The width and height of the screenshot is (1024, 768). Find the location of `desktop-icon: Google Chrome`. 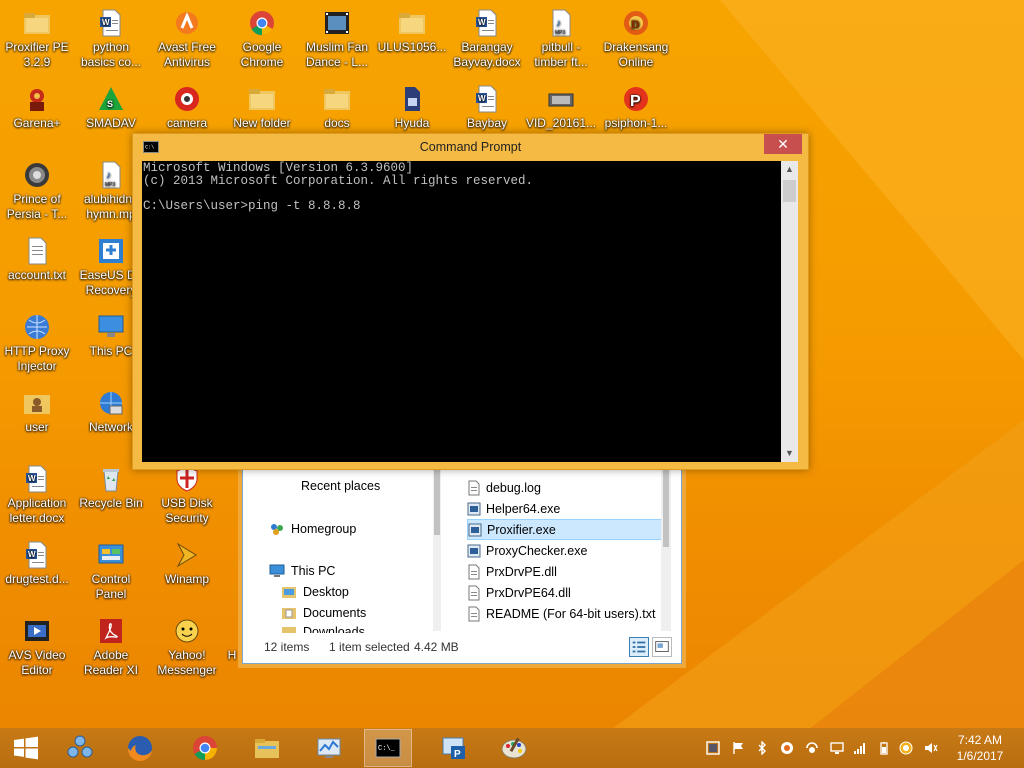

desktop-icon: Google Chrome is located at coordinates (262, 44).